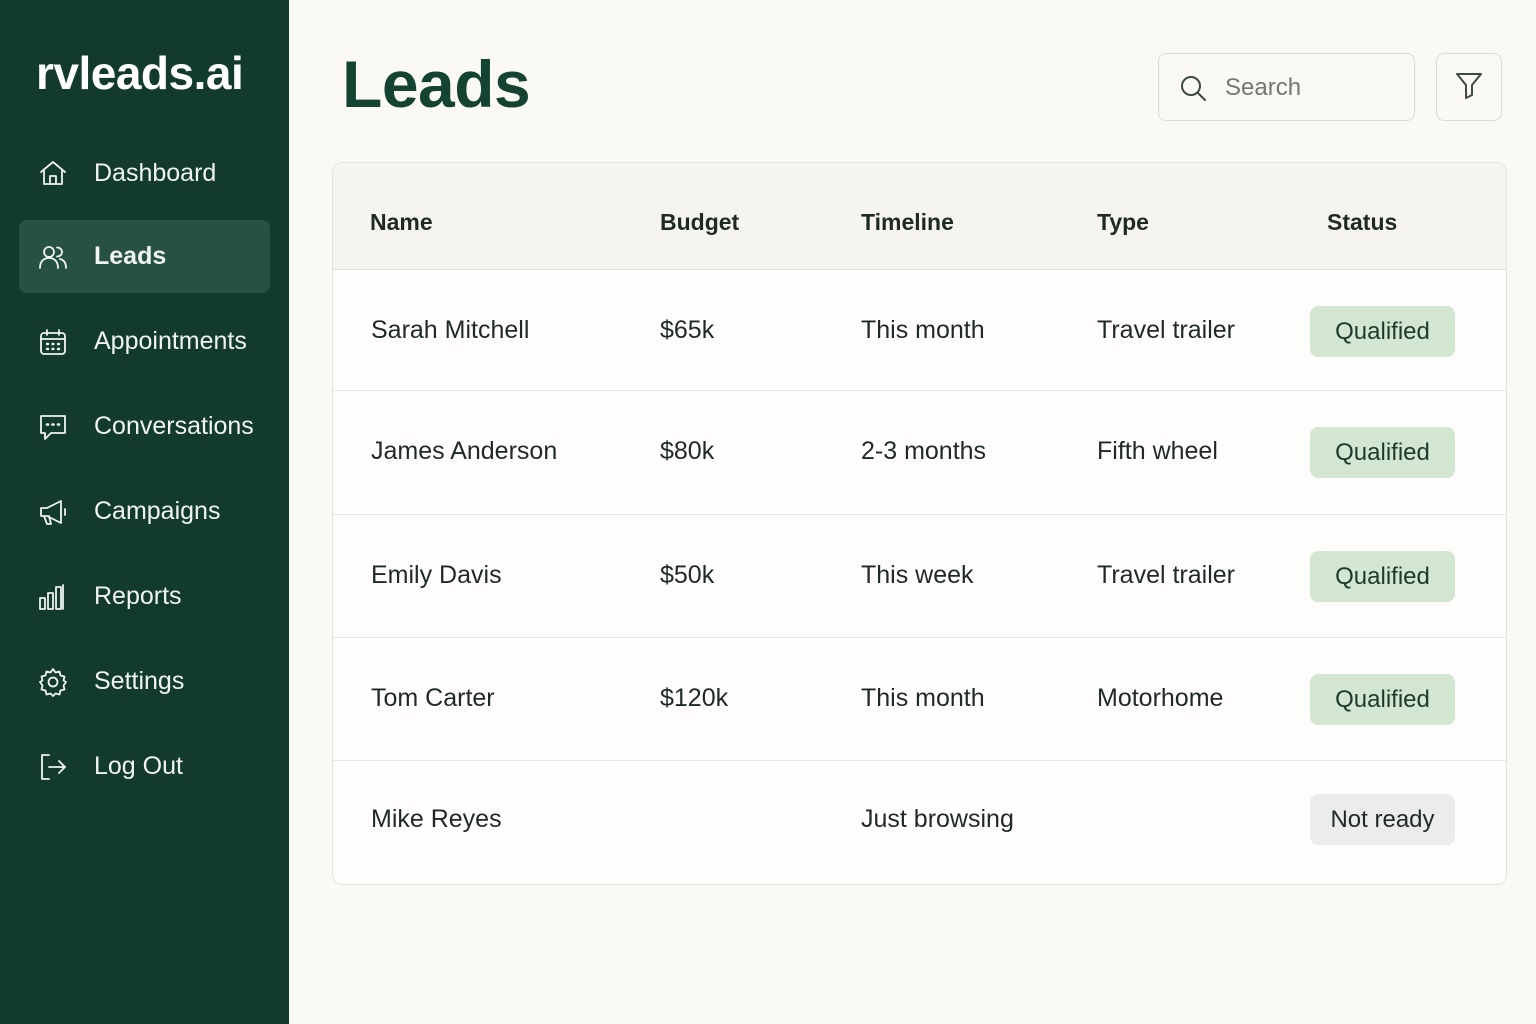  I want to click on sidebar-item-leads: Leads, so click(144, 256).